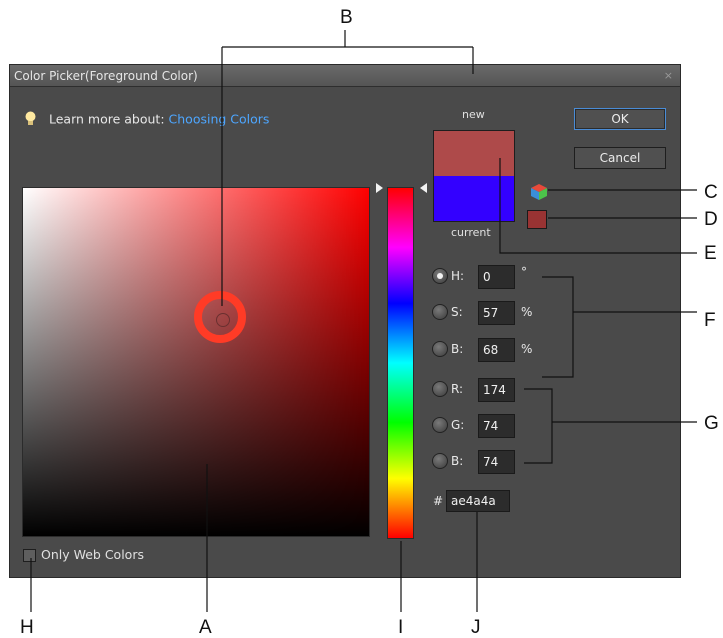 This screenshot has height=638, width=723. Describe the element at coordinates (440, 349) in the screenshot. I see `radio-b-hsb` at that location.